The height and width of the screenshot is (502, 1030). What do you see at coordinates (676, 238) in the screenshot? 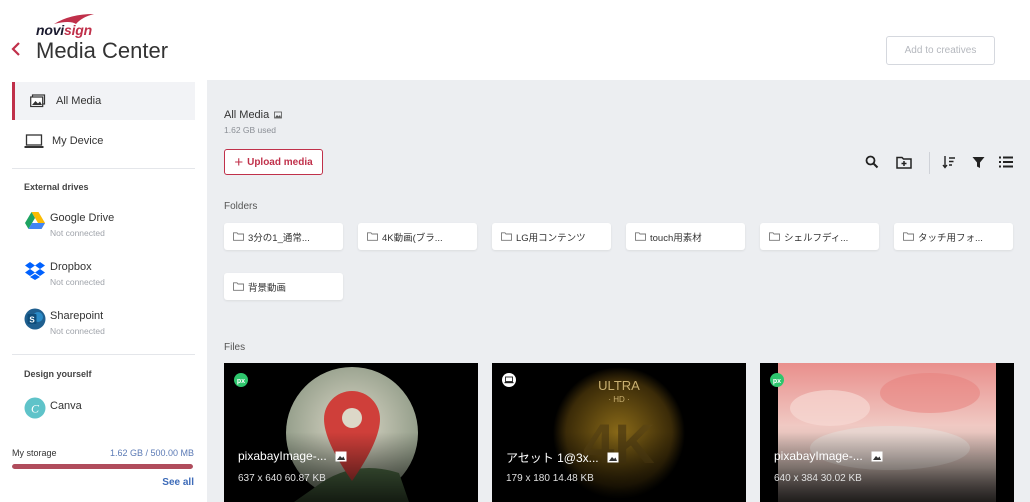
I see `folder-name: touch用素材` at bounding box center [676, 238].